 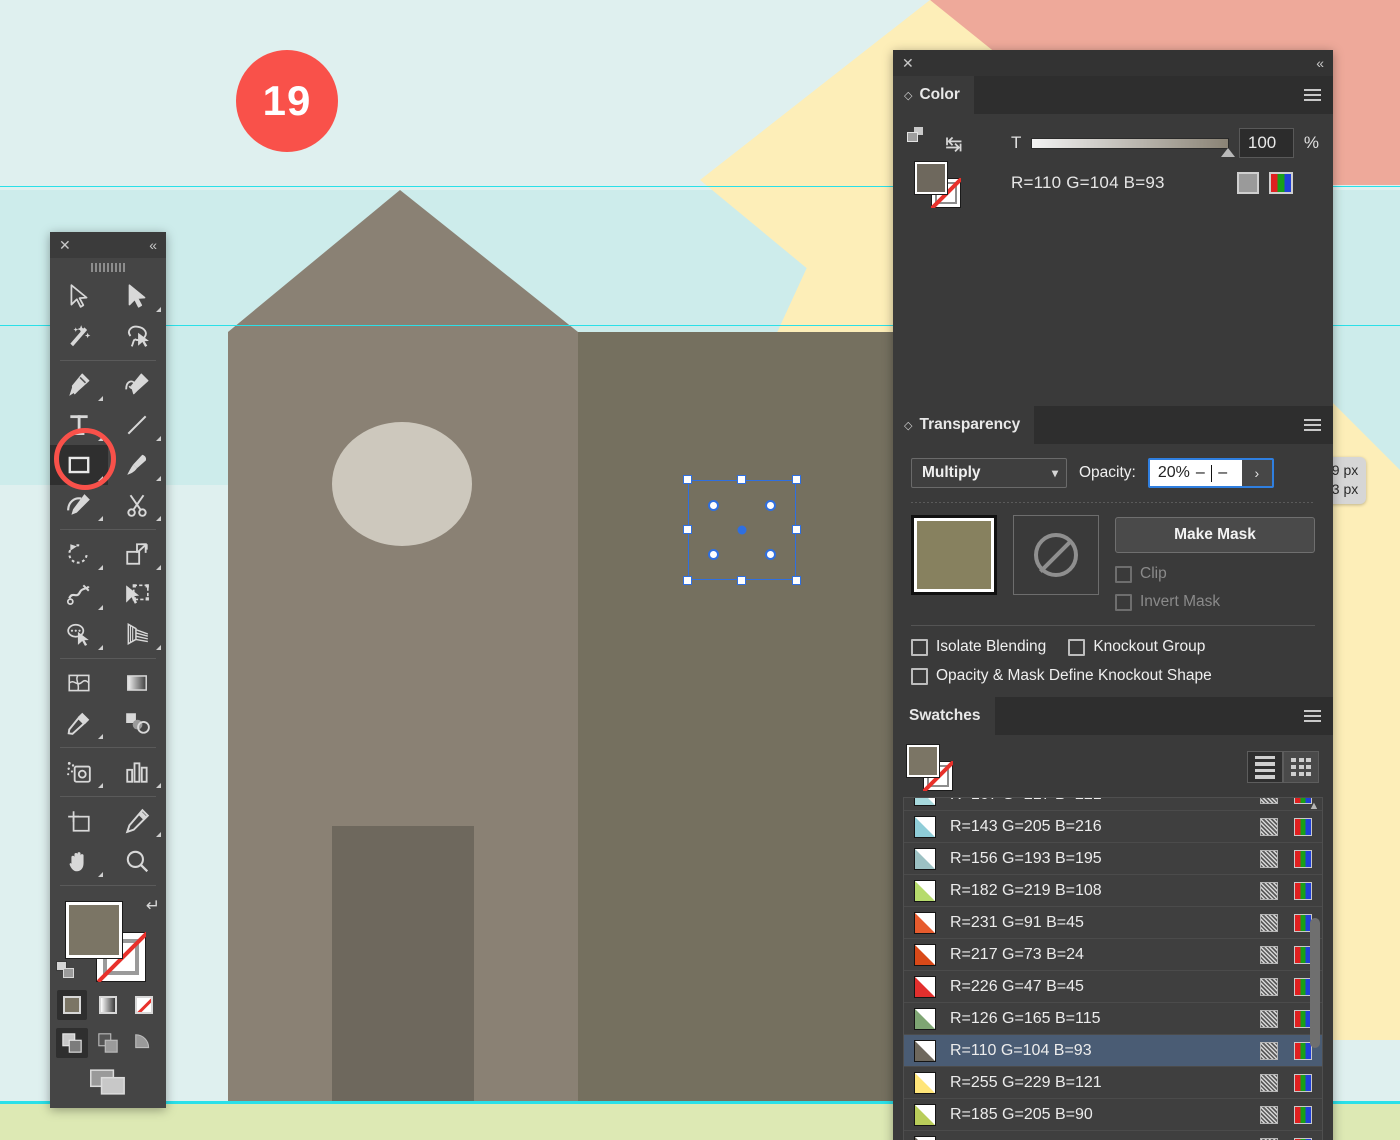 I want to click on fill-proxy-swatch, so click(x=931, y=178).